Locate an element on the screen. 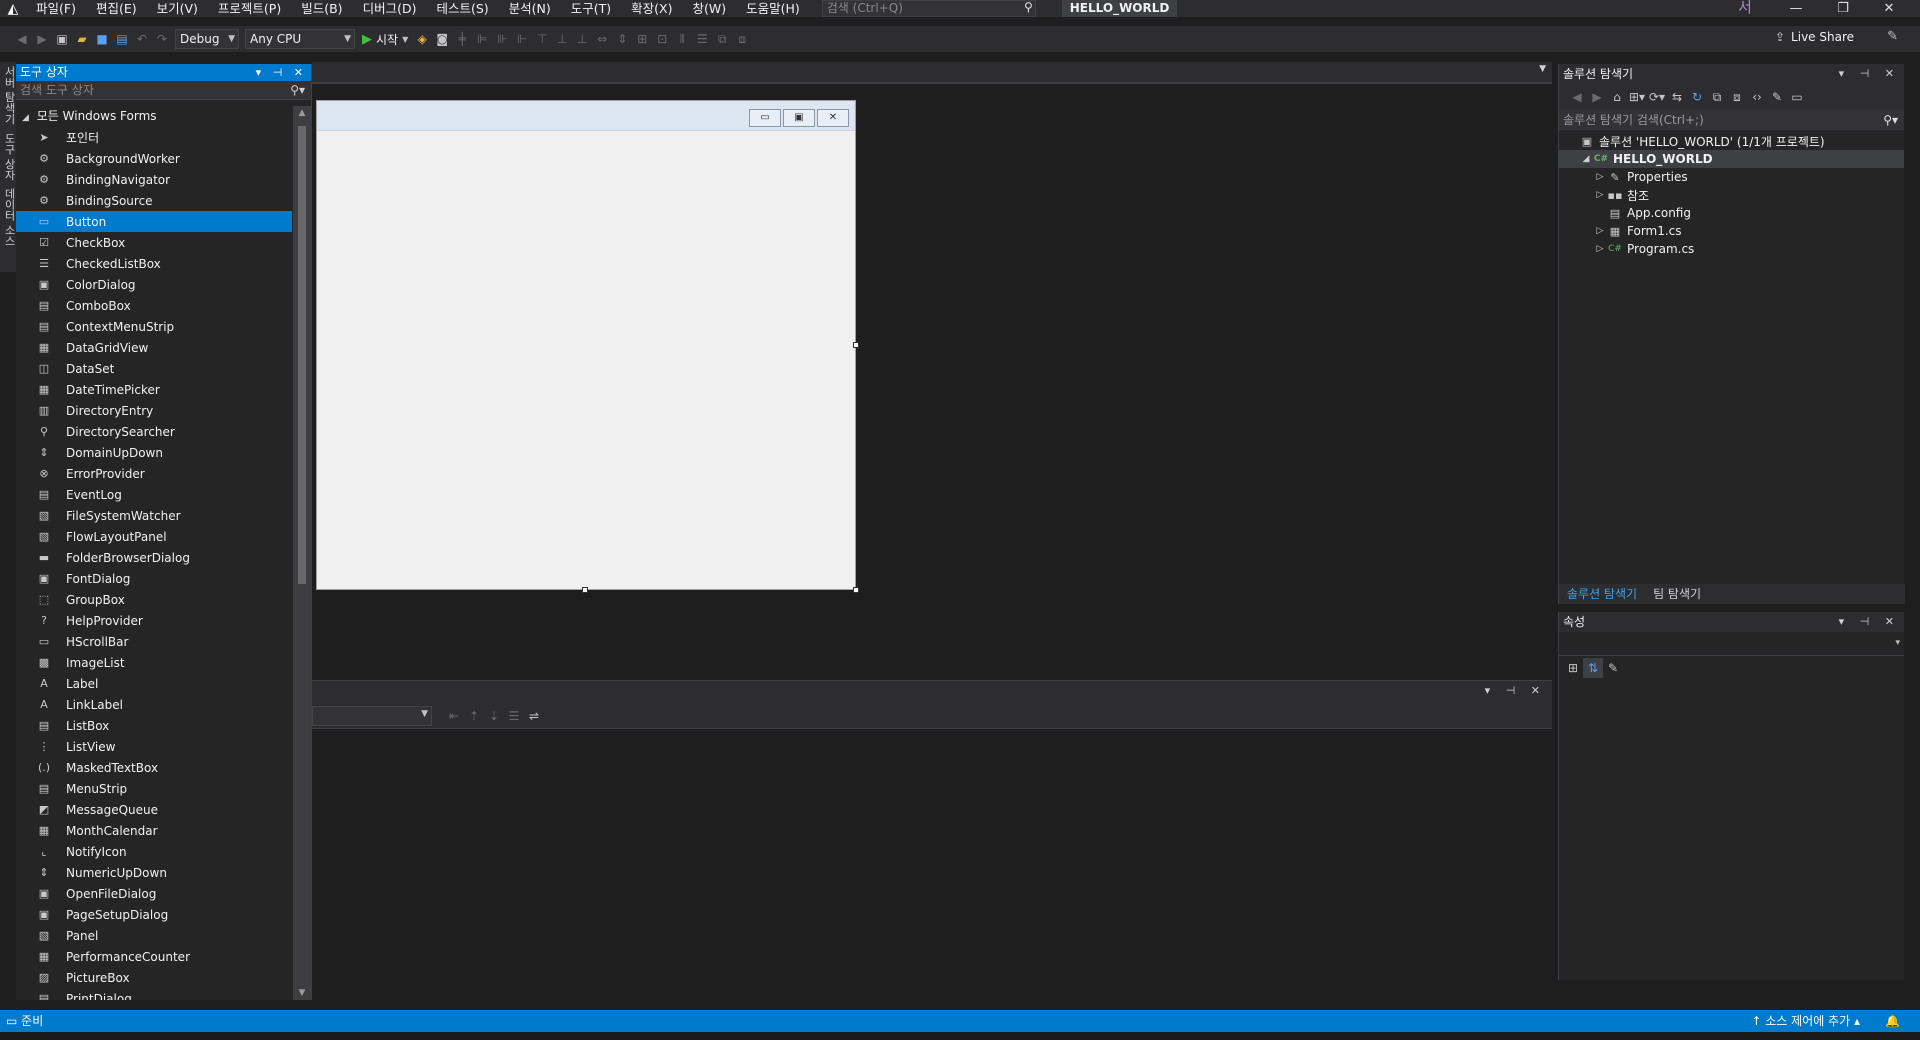 This screenshot has height=1040, width=1920. toolbox-item: ▬ FolderBrowserDialog is located at coordinates (154, 557).